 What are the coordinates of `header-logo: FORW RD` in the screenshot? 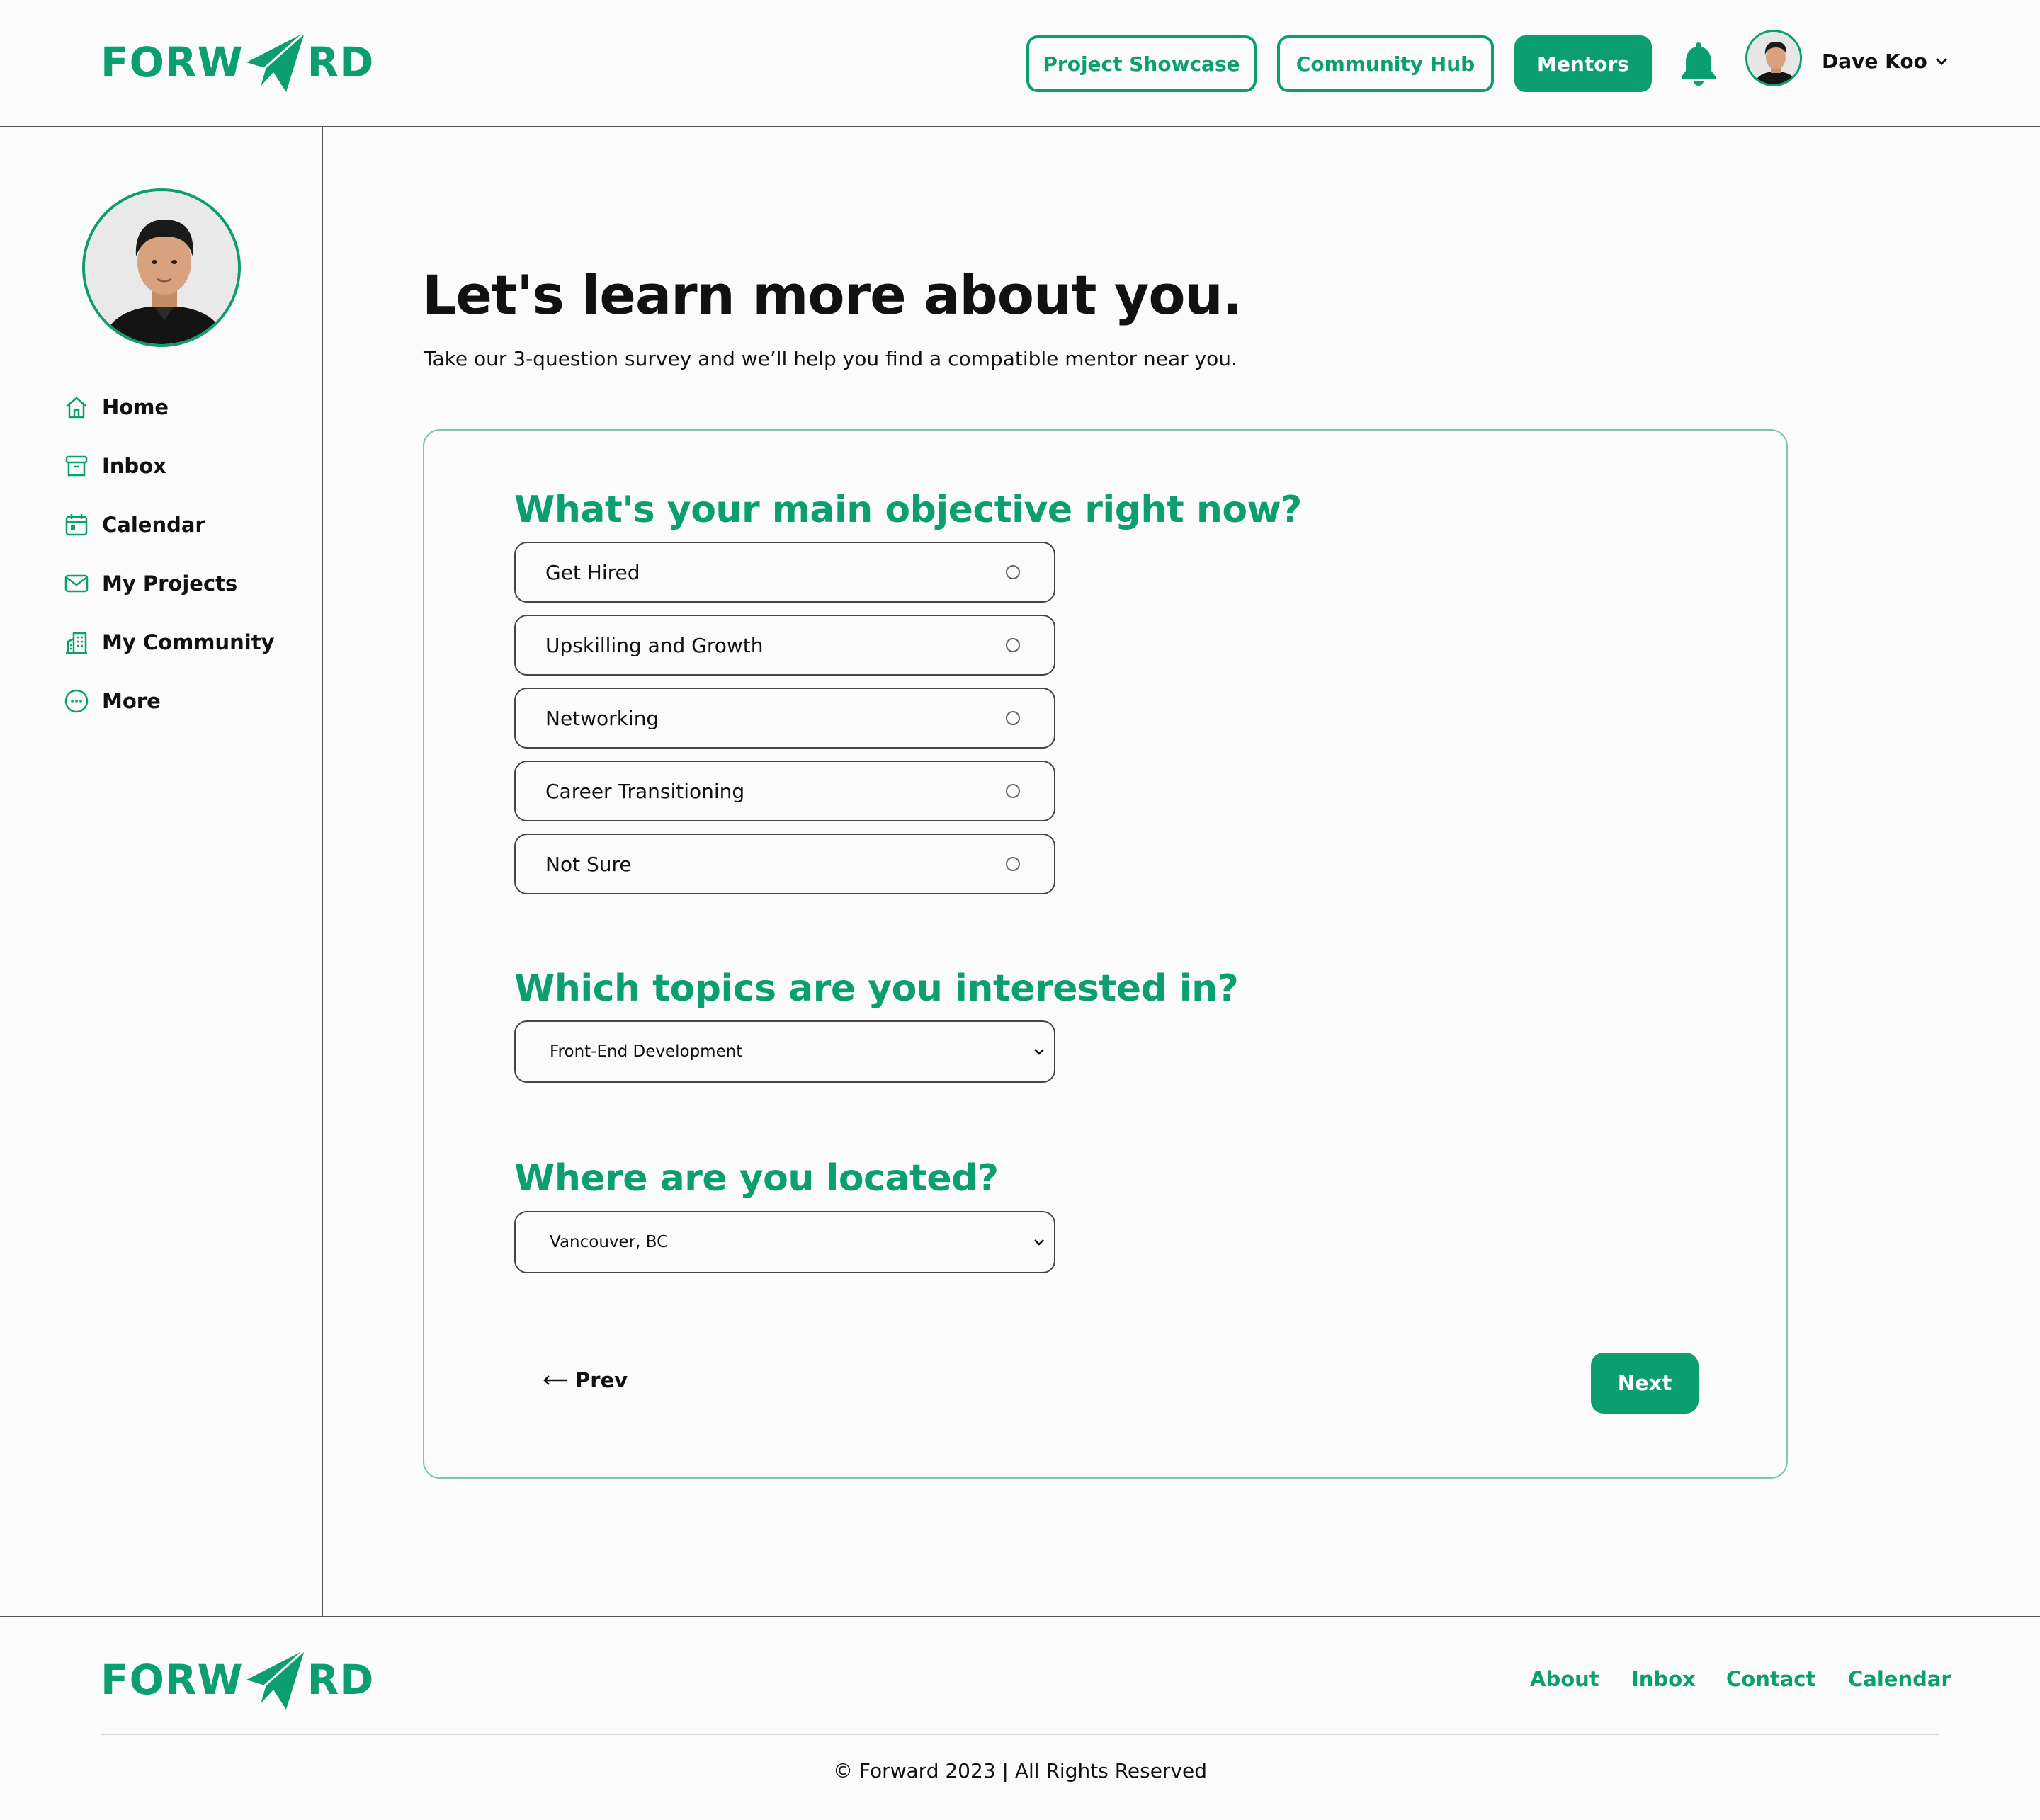 It's located at (238, 62).